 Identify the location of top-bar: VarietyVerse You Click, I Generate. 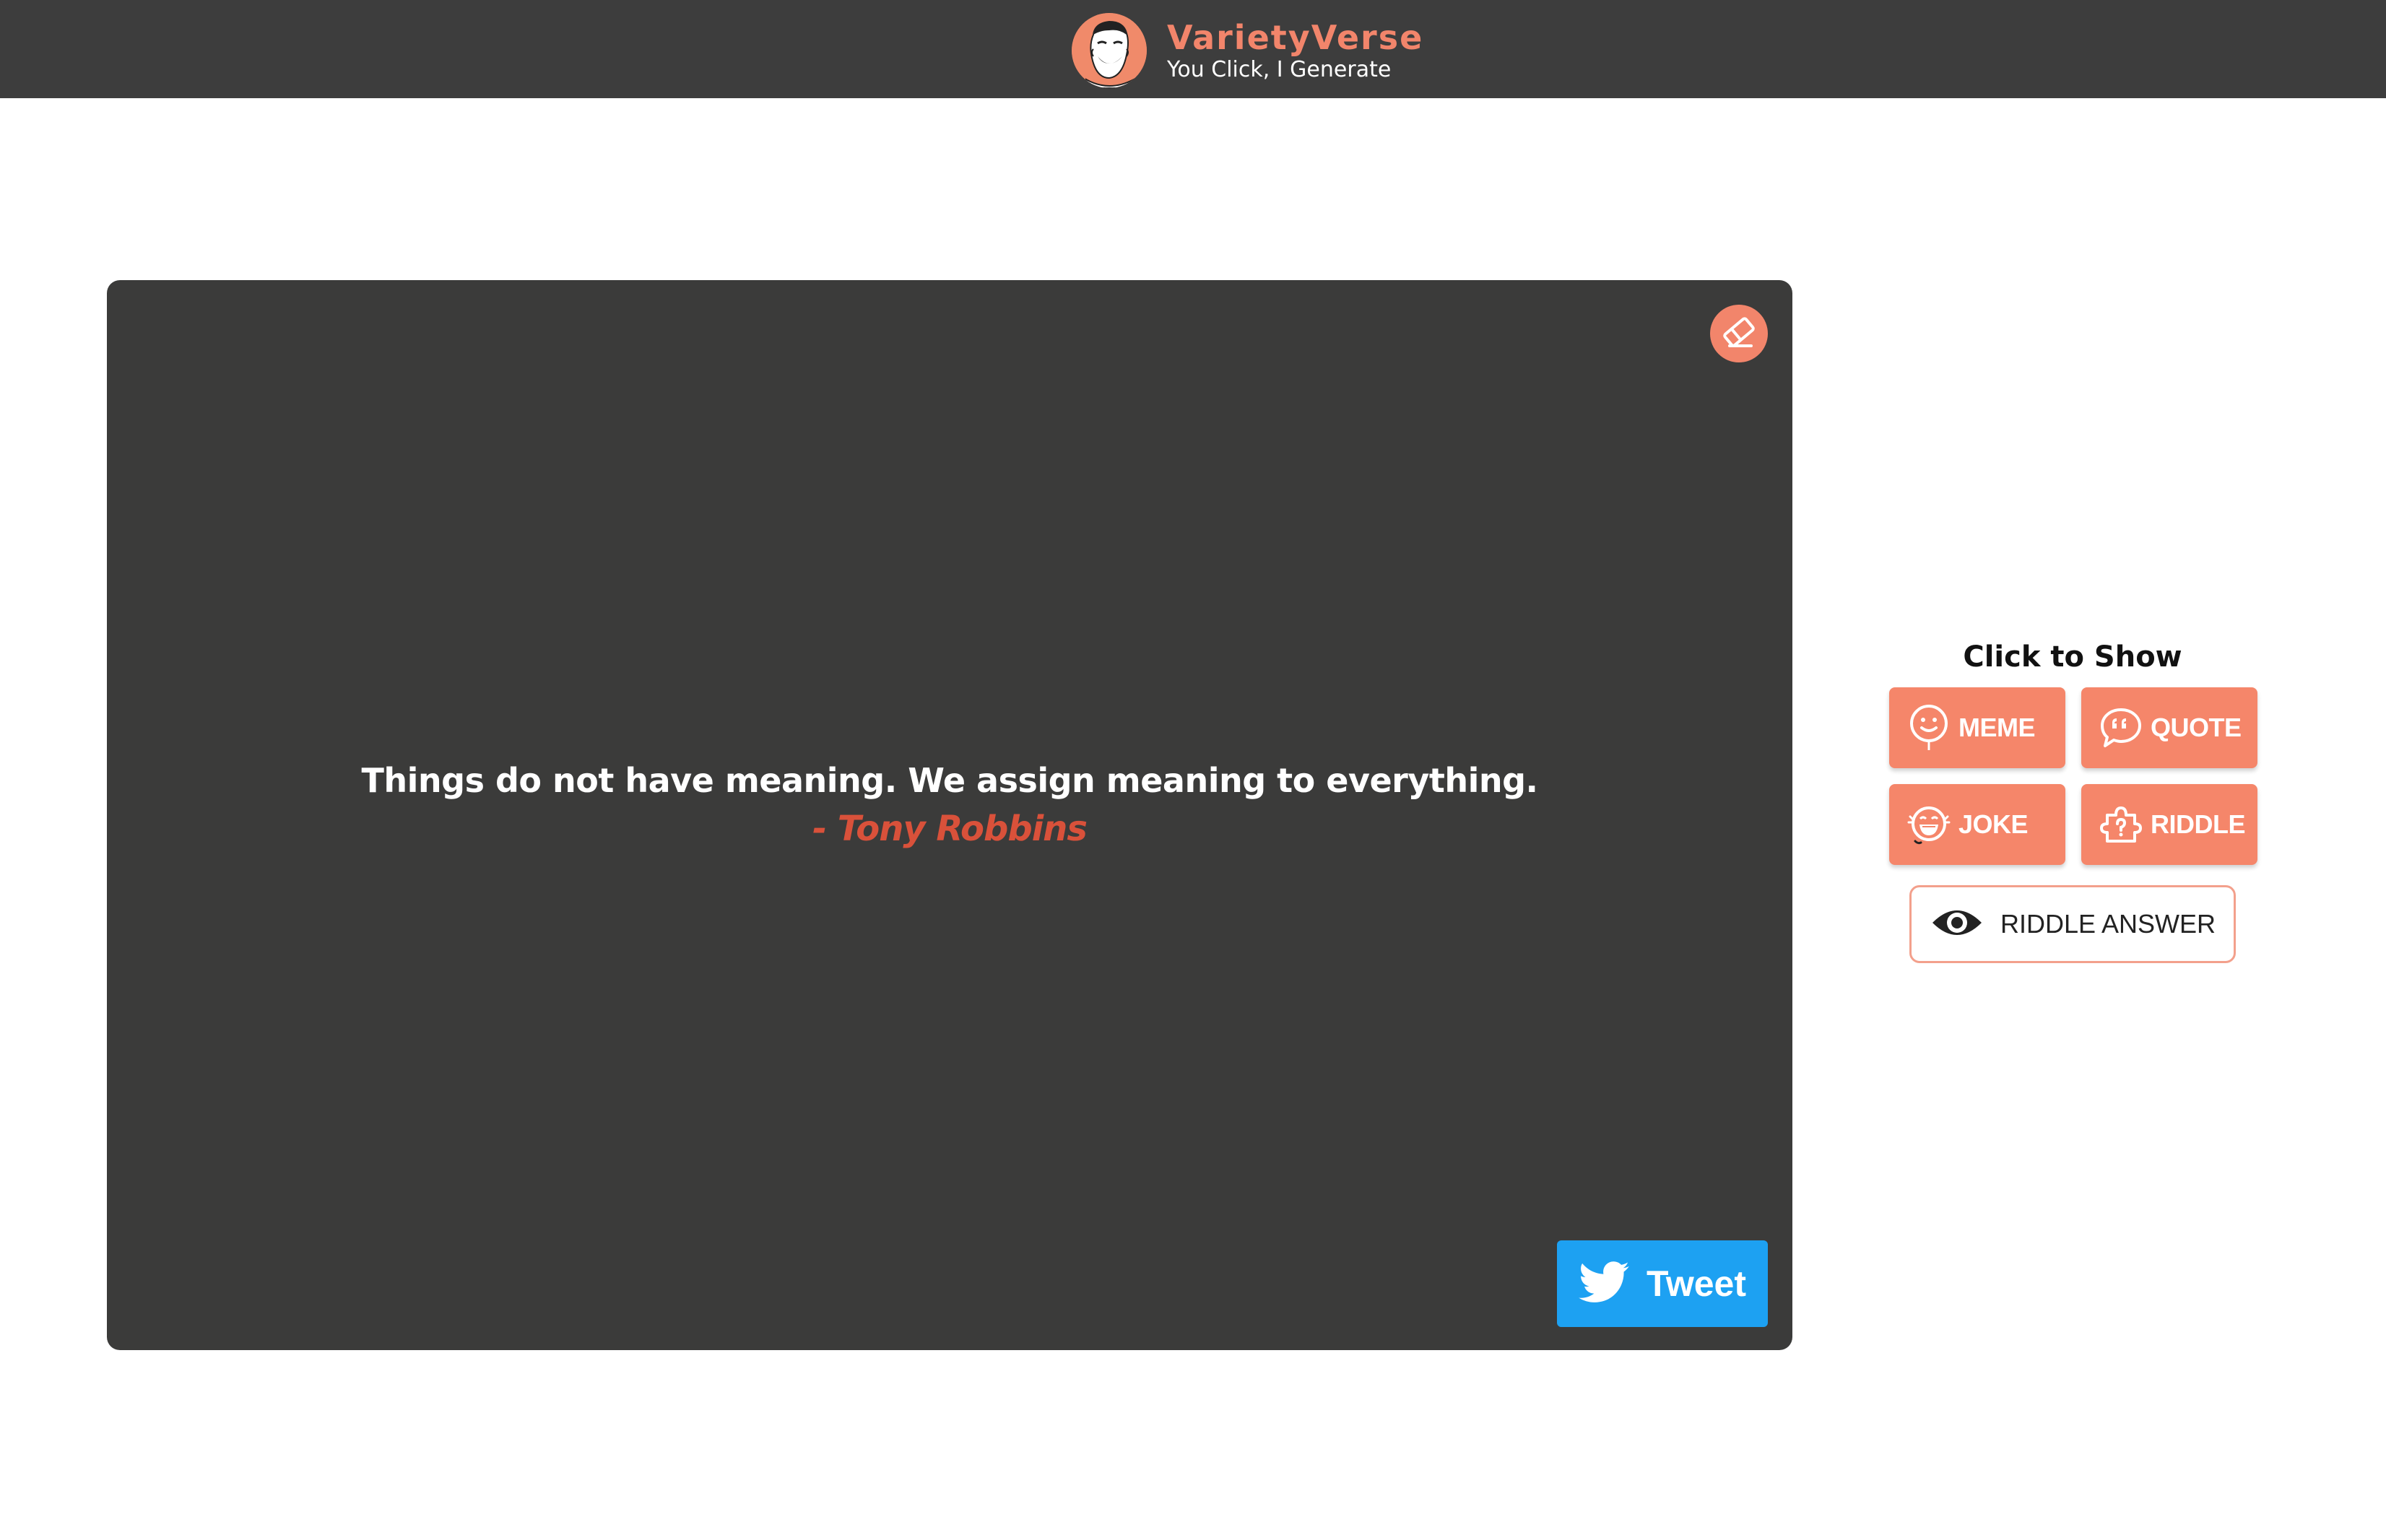
(1193, 49).